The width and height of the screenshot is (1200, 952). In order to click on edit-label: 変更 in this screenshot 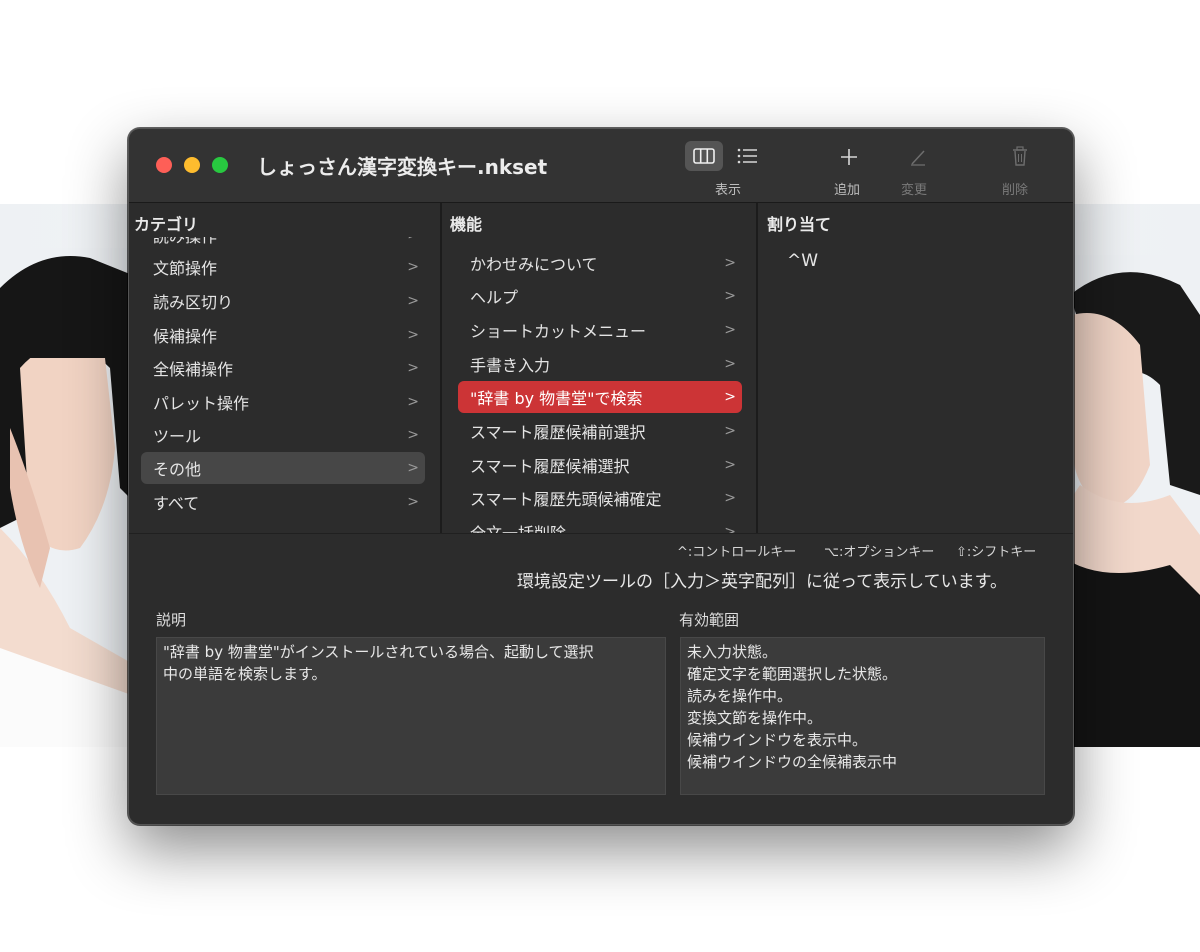, I will do `click(914, 190)`.